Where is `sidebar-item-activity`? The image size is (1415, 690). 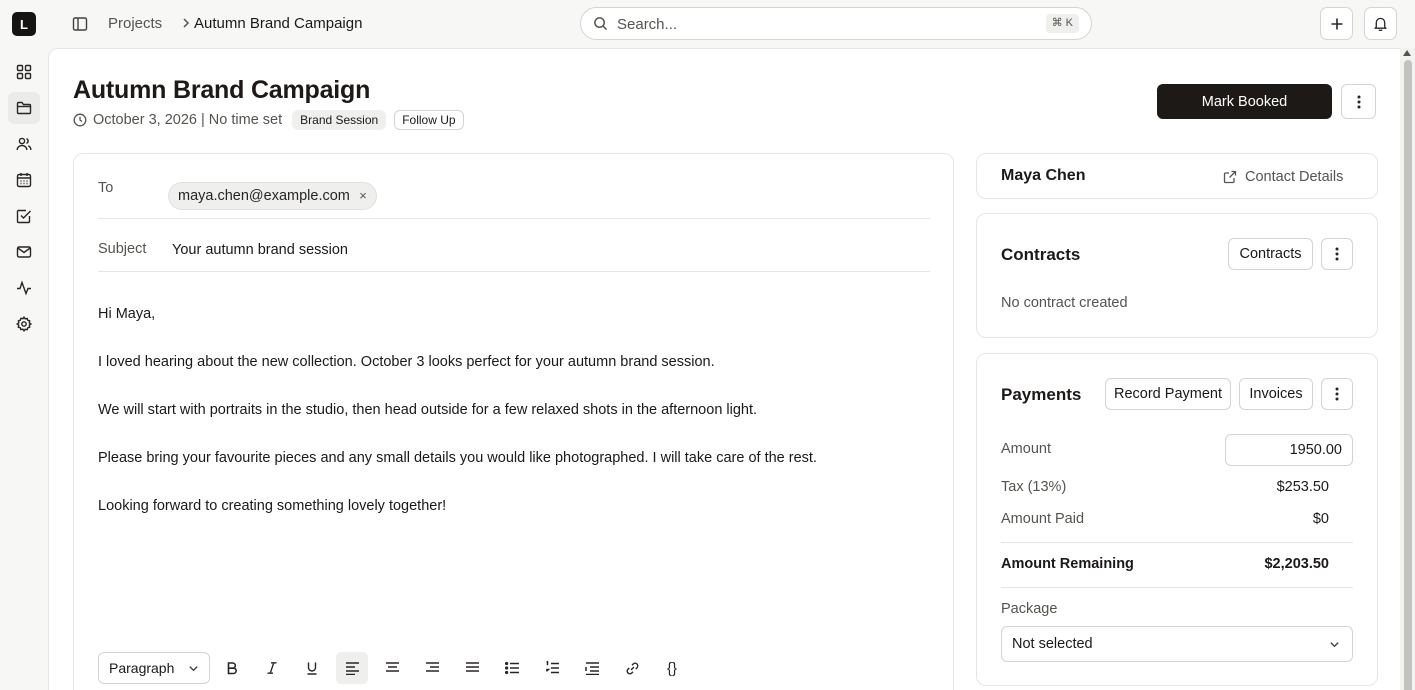
sidebar-item-activity is located at coordinates (24, 288).